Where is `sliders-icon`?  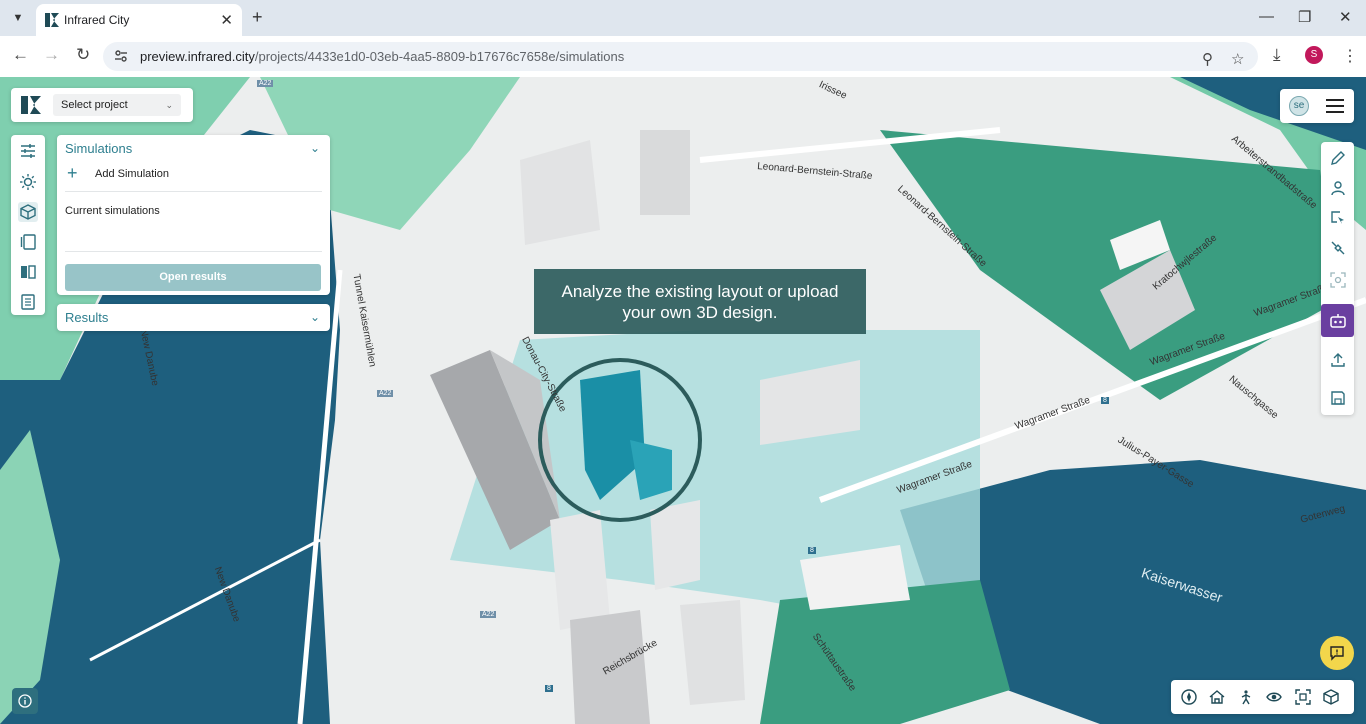 sliders-icon is located at coordinates (28, 151).